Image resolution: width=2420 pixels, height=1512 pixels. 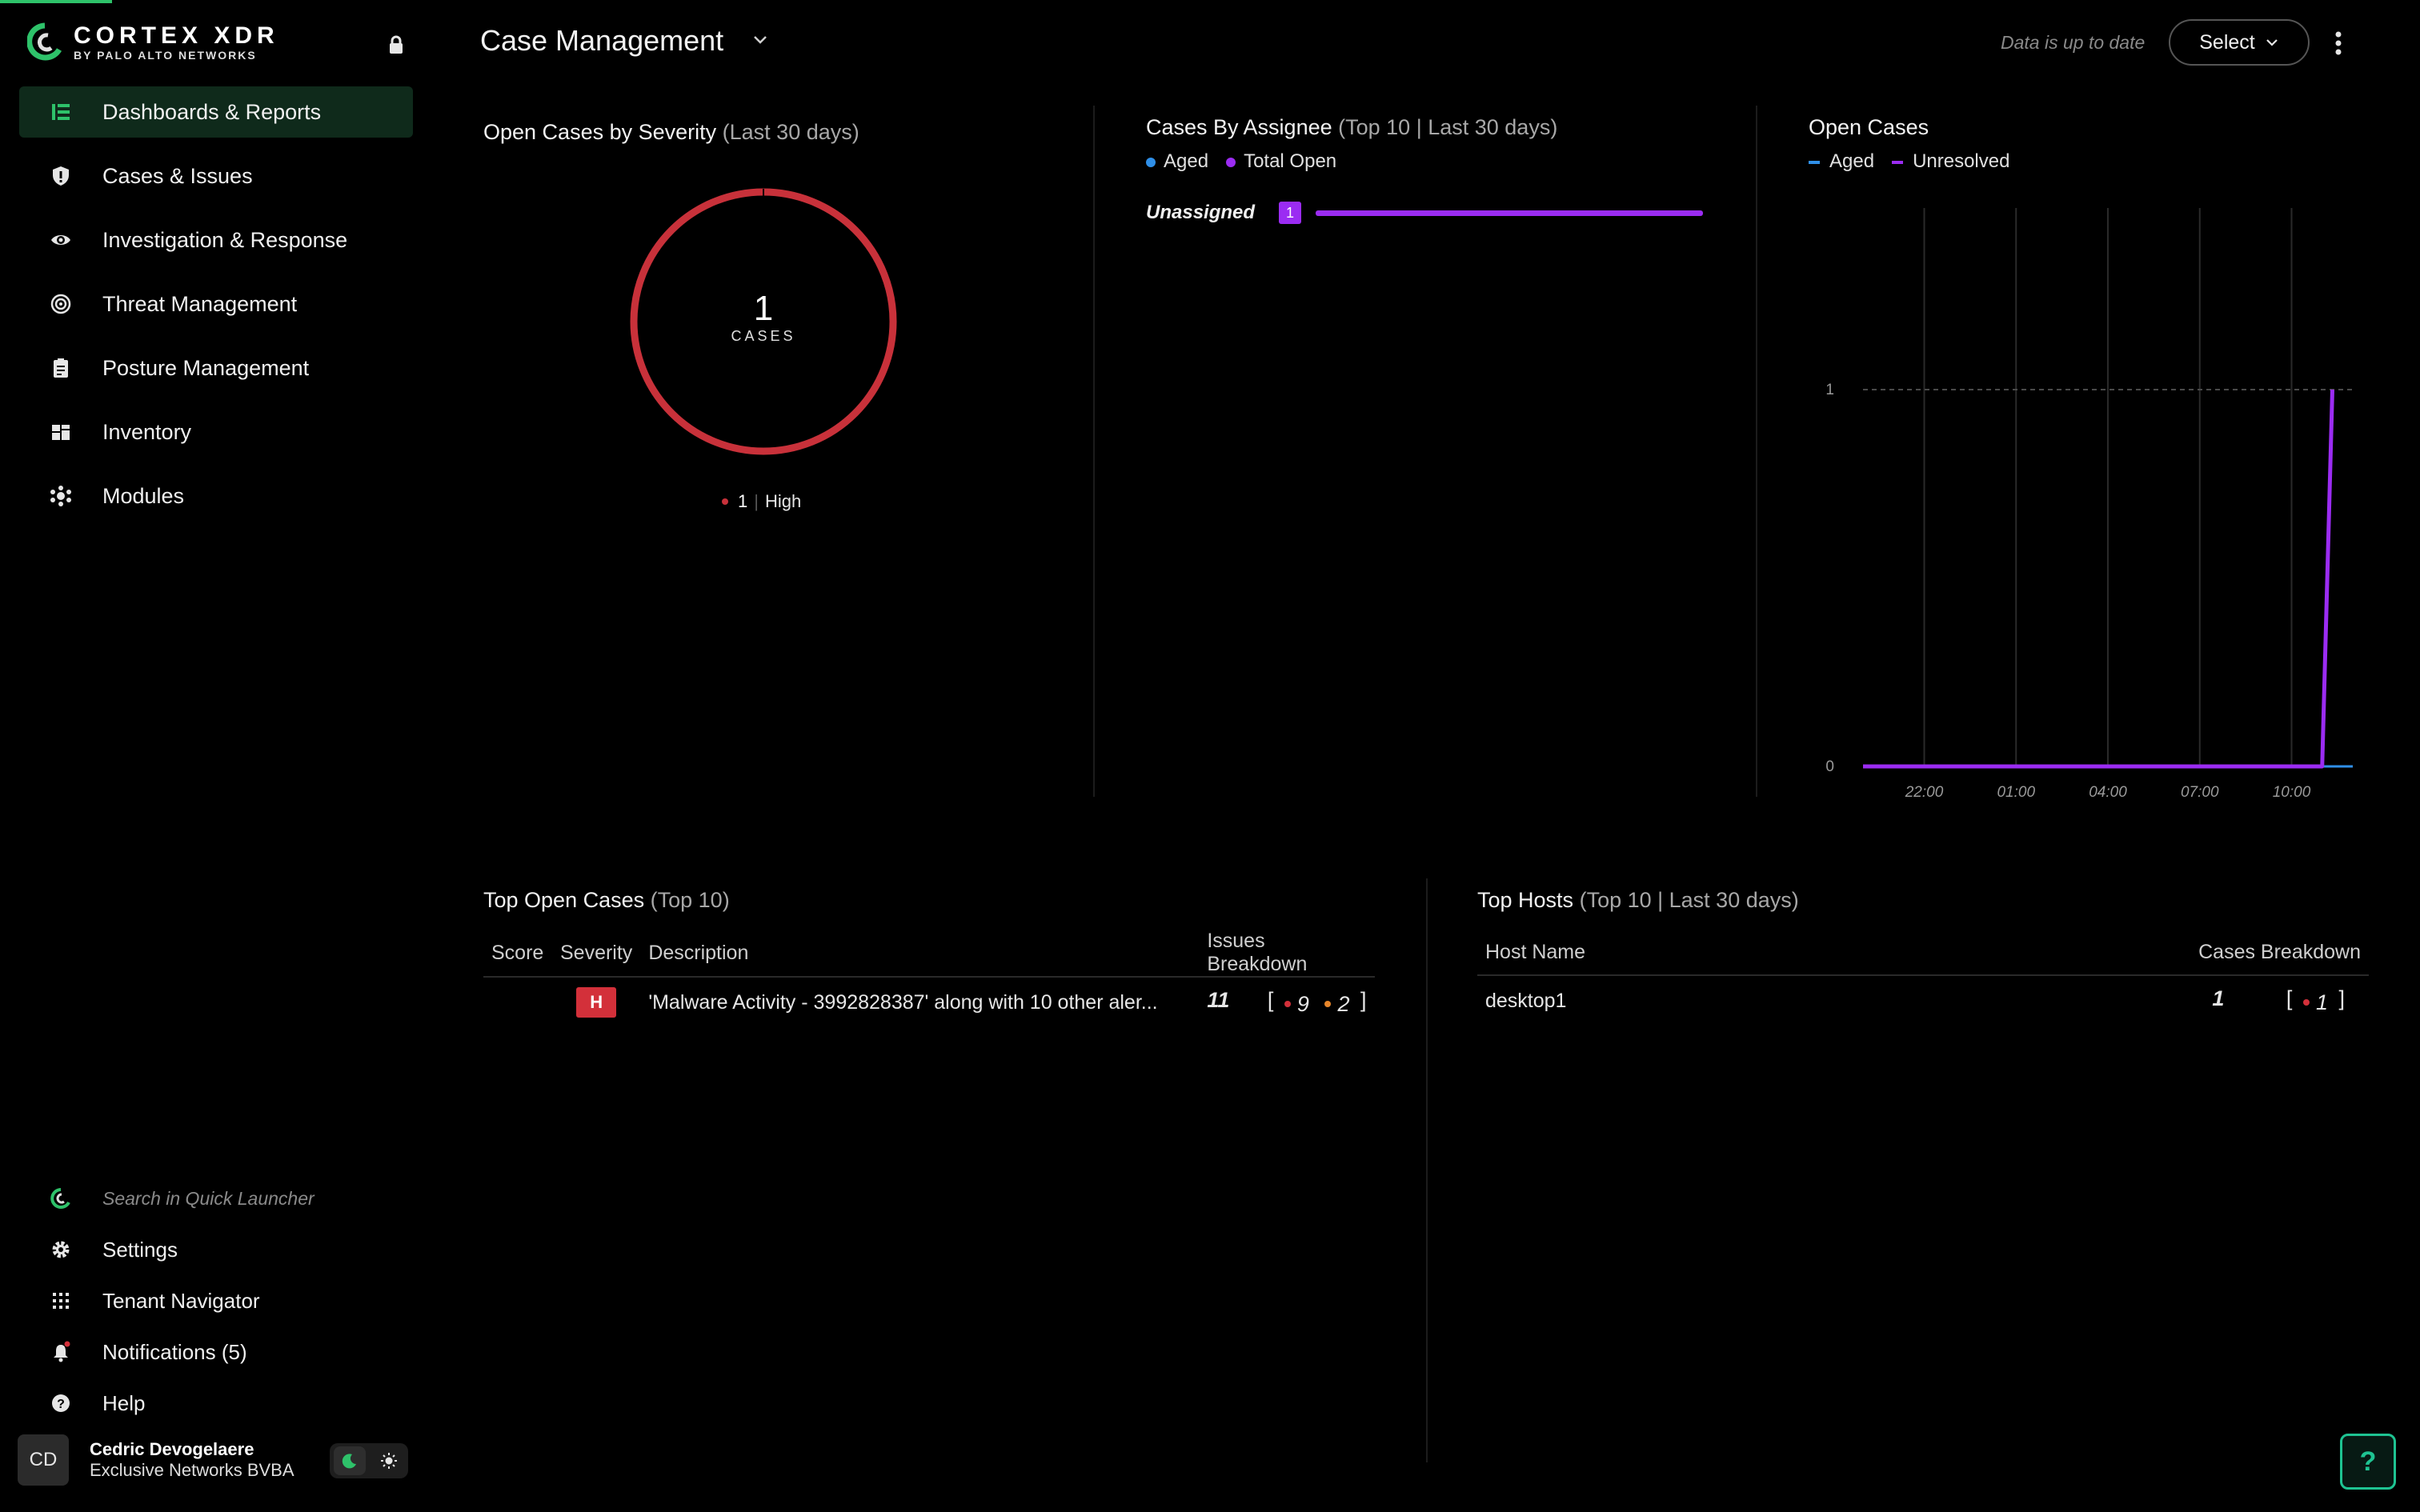 I want to click on high-count: 9, so click(x=1302, y=1003).